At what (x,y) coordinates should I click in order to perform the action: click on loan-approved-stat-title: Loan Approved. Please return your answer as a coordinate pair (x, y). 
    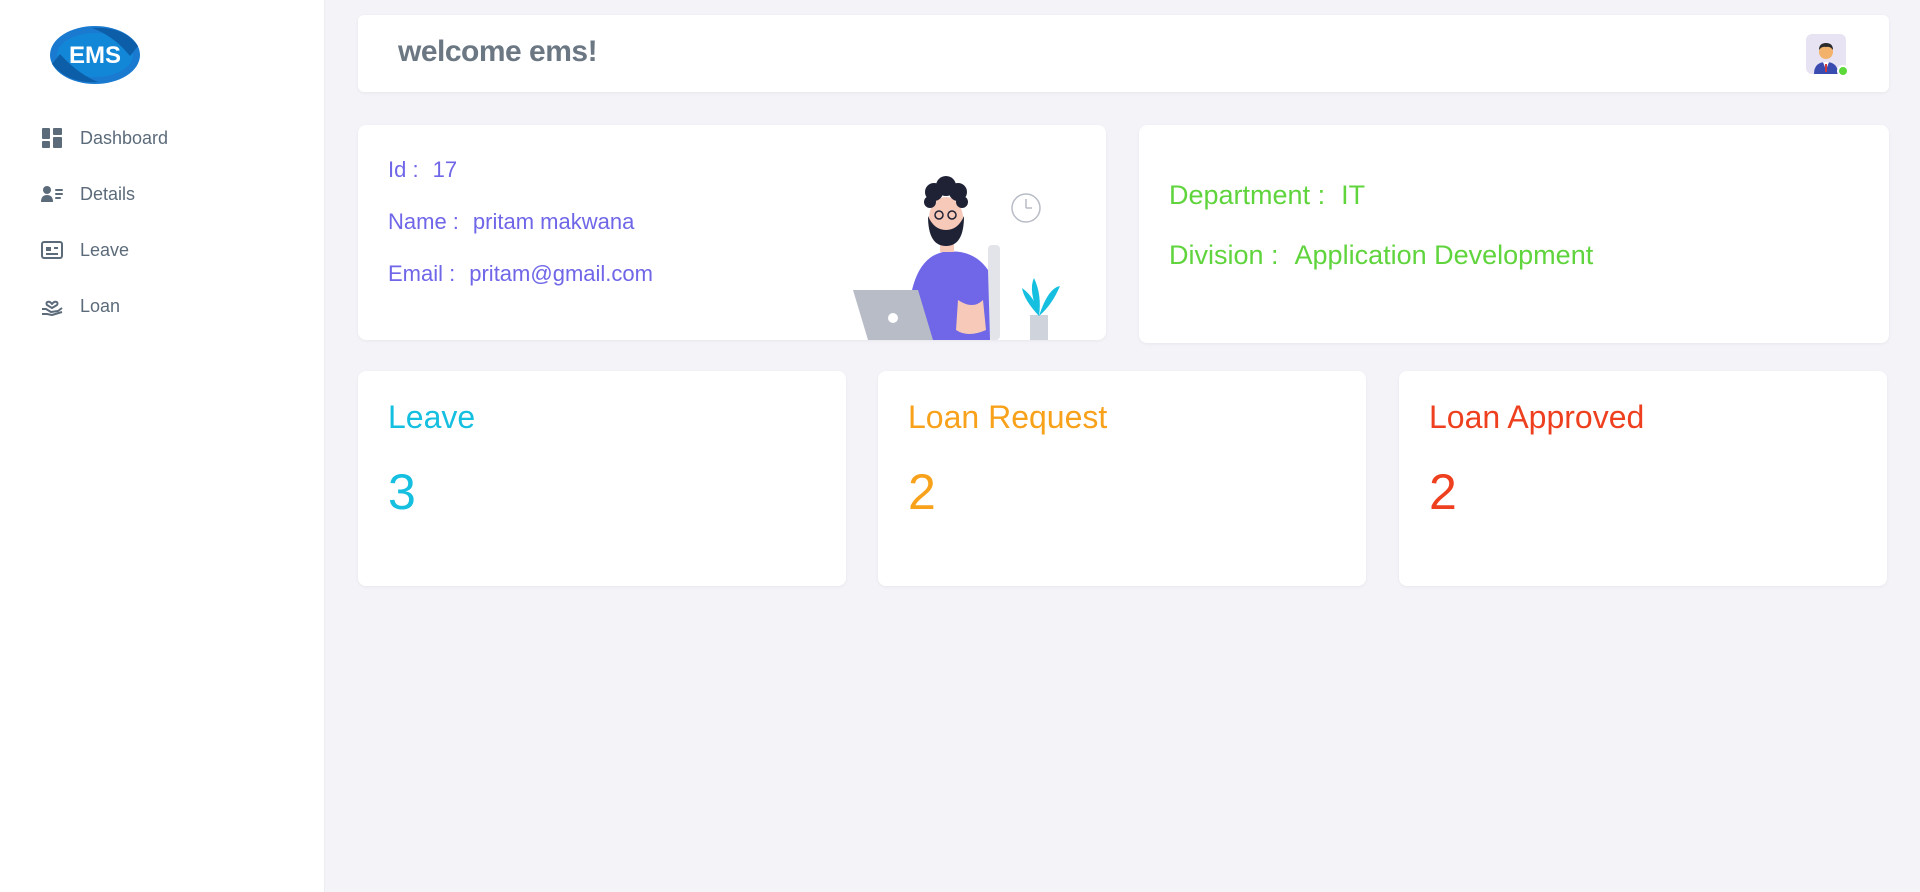
    Looking at the image, I should click on (1537, 417).